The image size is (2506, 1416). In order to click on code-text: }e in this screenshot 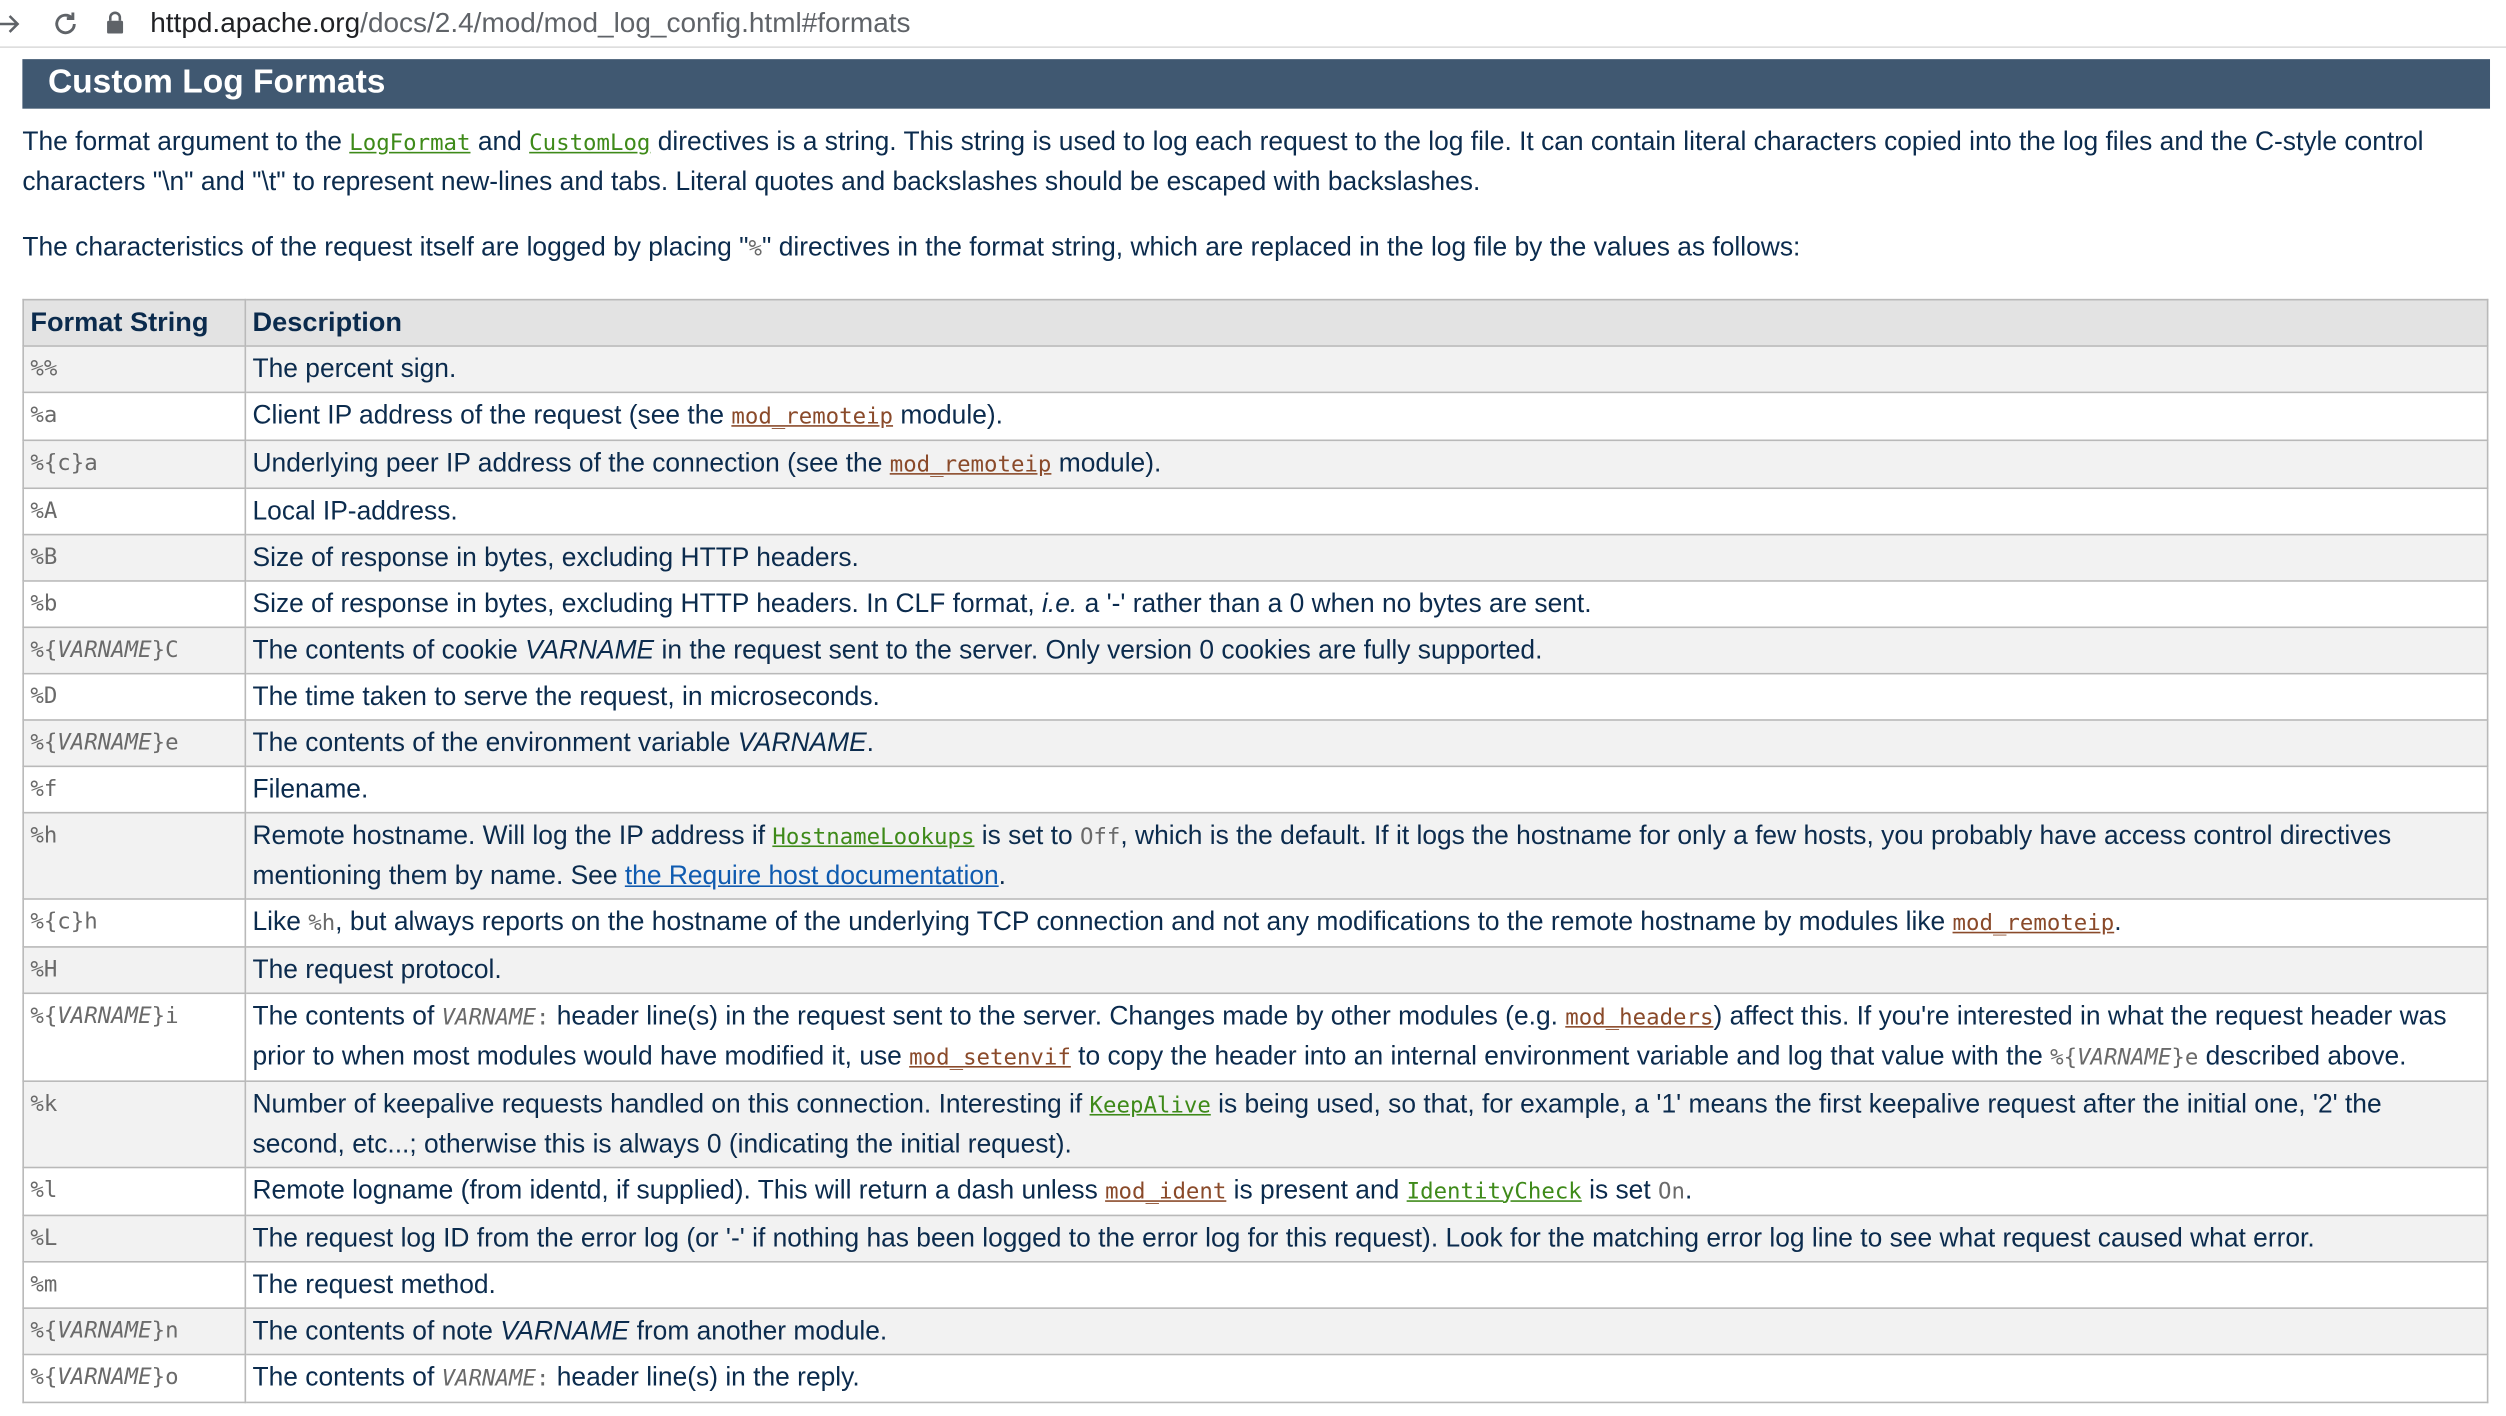, I will do `click(2185, 1057)`.